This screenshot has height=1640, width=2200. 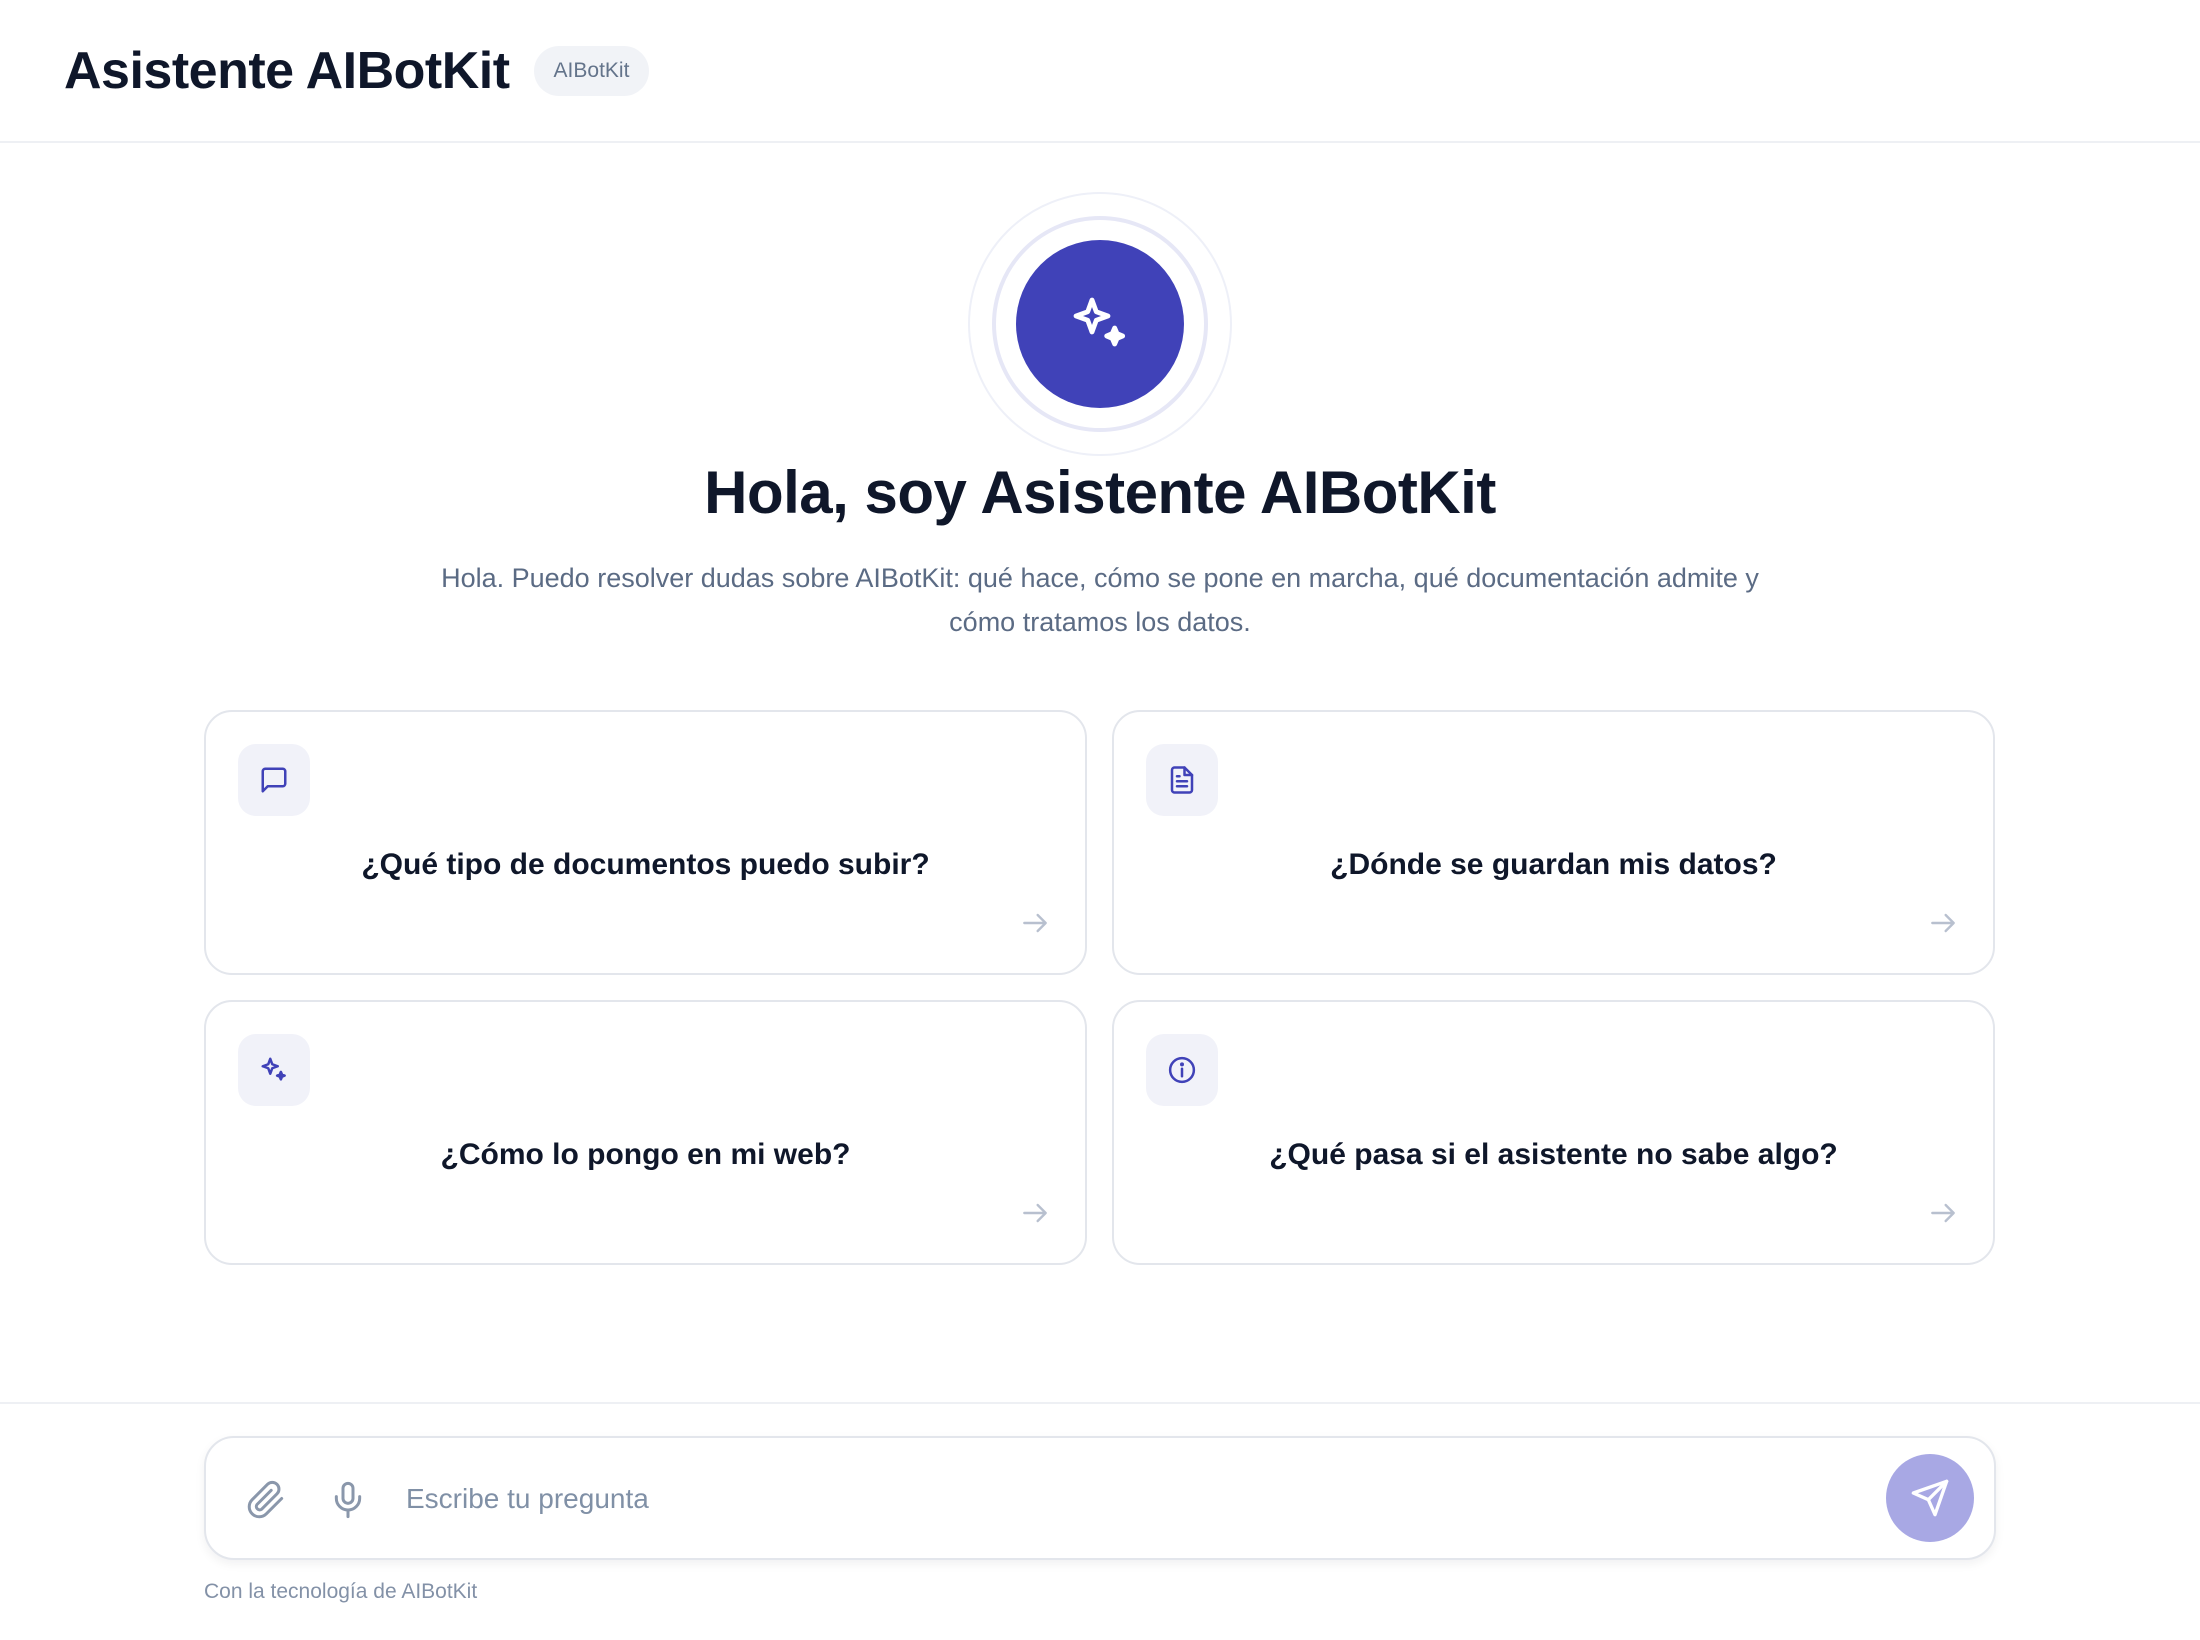 What do you see at coordinates (341, 1591) in the screenshot?
I see `powered-by-text: Con la tecnología de AIBotKit` at bounding box center [341, 1591].